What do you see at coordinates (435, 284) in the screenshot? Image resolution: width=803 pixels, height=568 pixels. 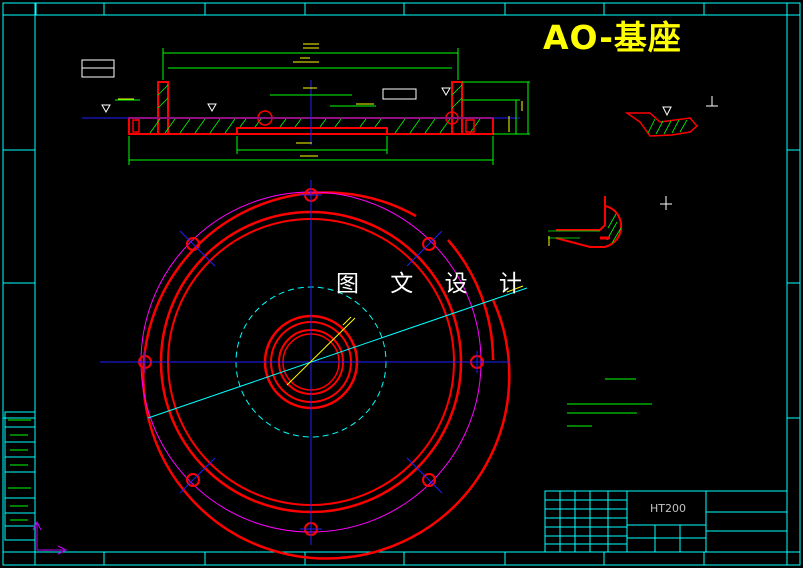 I see `watermark-text: 图 文 设 计` at bounding box center [435, 284].